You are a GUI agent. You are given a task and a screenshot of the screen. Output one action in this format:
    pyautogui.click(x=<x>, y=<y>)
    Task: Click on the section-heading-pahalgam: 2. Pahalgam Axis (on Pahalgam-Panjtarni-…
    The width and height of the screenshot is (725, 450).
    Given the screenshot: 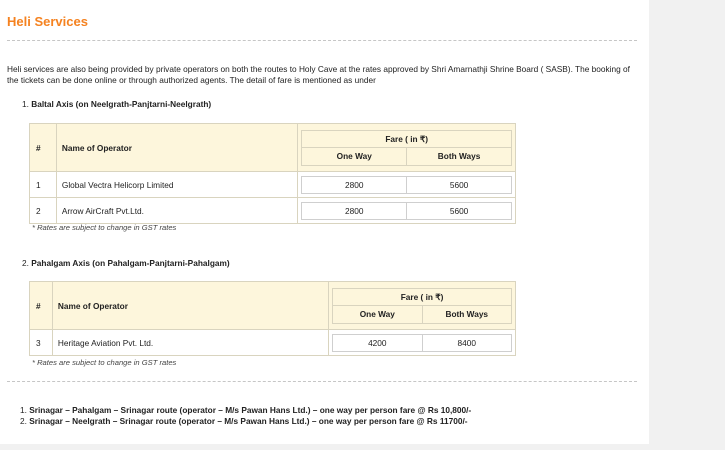 What is the action you would take?
    pyautogui.click(x=126, y=263)
    